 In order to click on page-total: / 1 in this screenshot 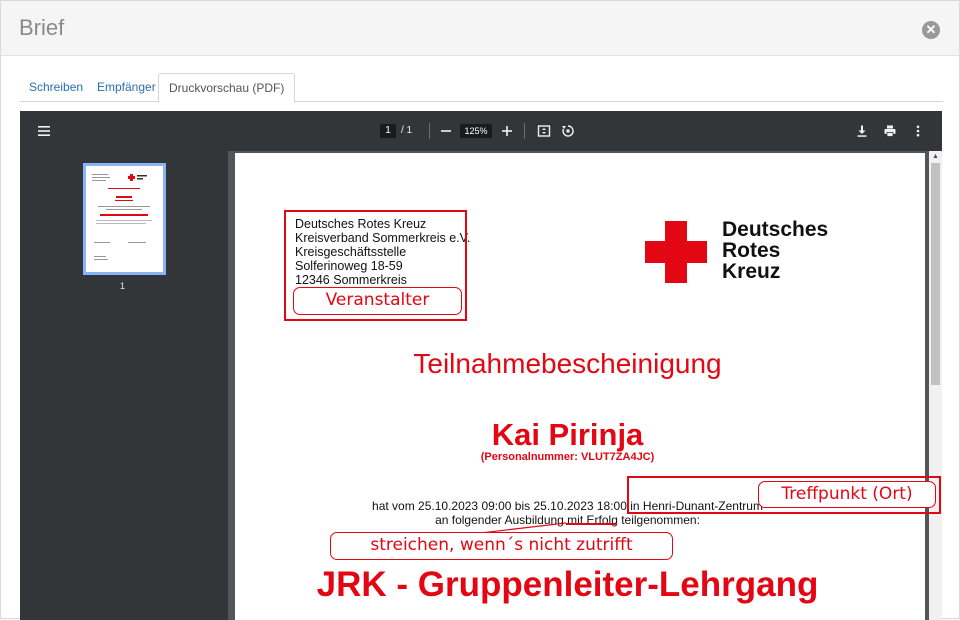, I will do `click(407, 130)`.